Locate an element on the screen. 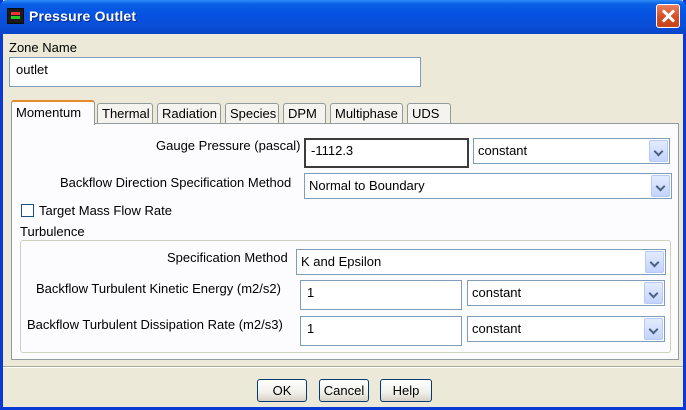 This screenshot has height=410, width=686. ok-button: OK is located at coordinates (282, 390).